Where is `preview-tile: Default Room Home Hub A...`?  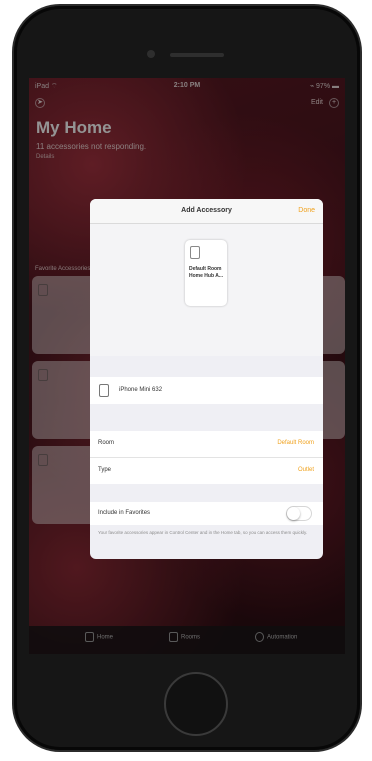
preview-tile: Default Room Home Hub A... is located at coordinates (206, 273).